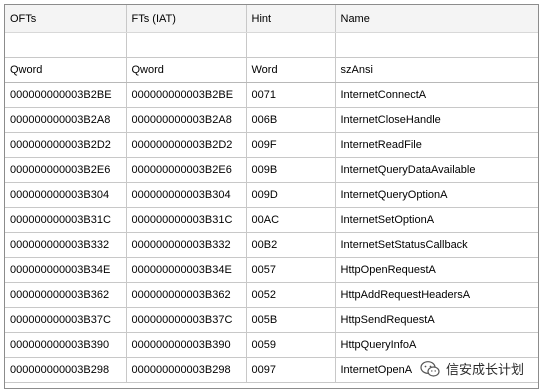 The height and width of the screenshot is (389, 541). What do you see at coordinates (66, 195) in the screenshot?
I see `ofts-cell: 000000000003B304` at bounding box center [66, 195].